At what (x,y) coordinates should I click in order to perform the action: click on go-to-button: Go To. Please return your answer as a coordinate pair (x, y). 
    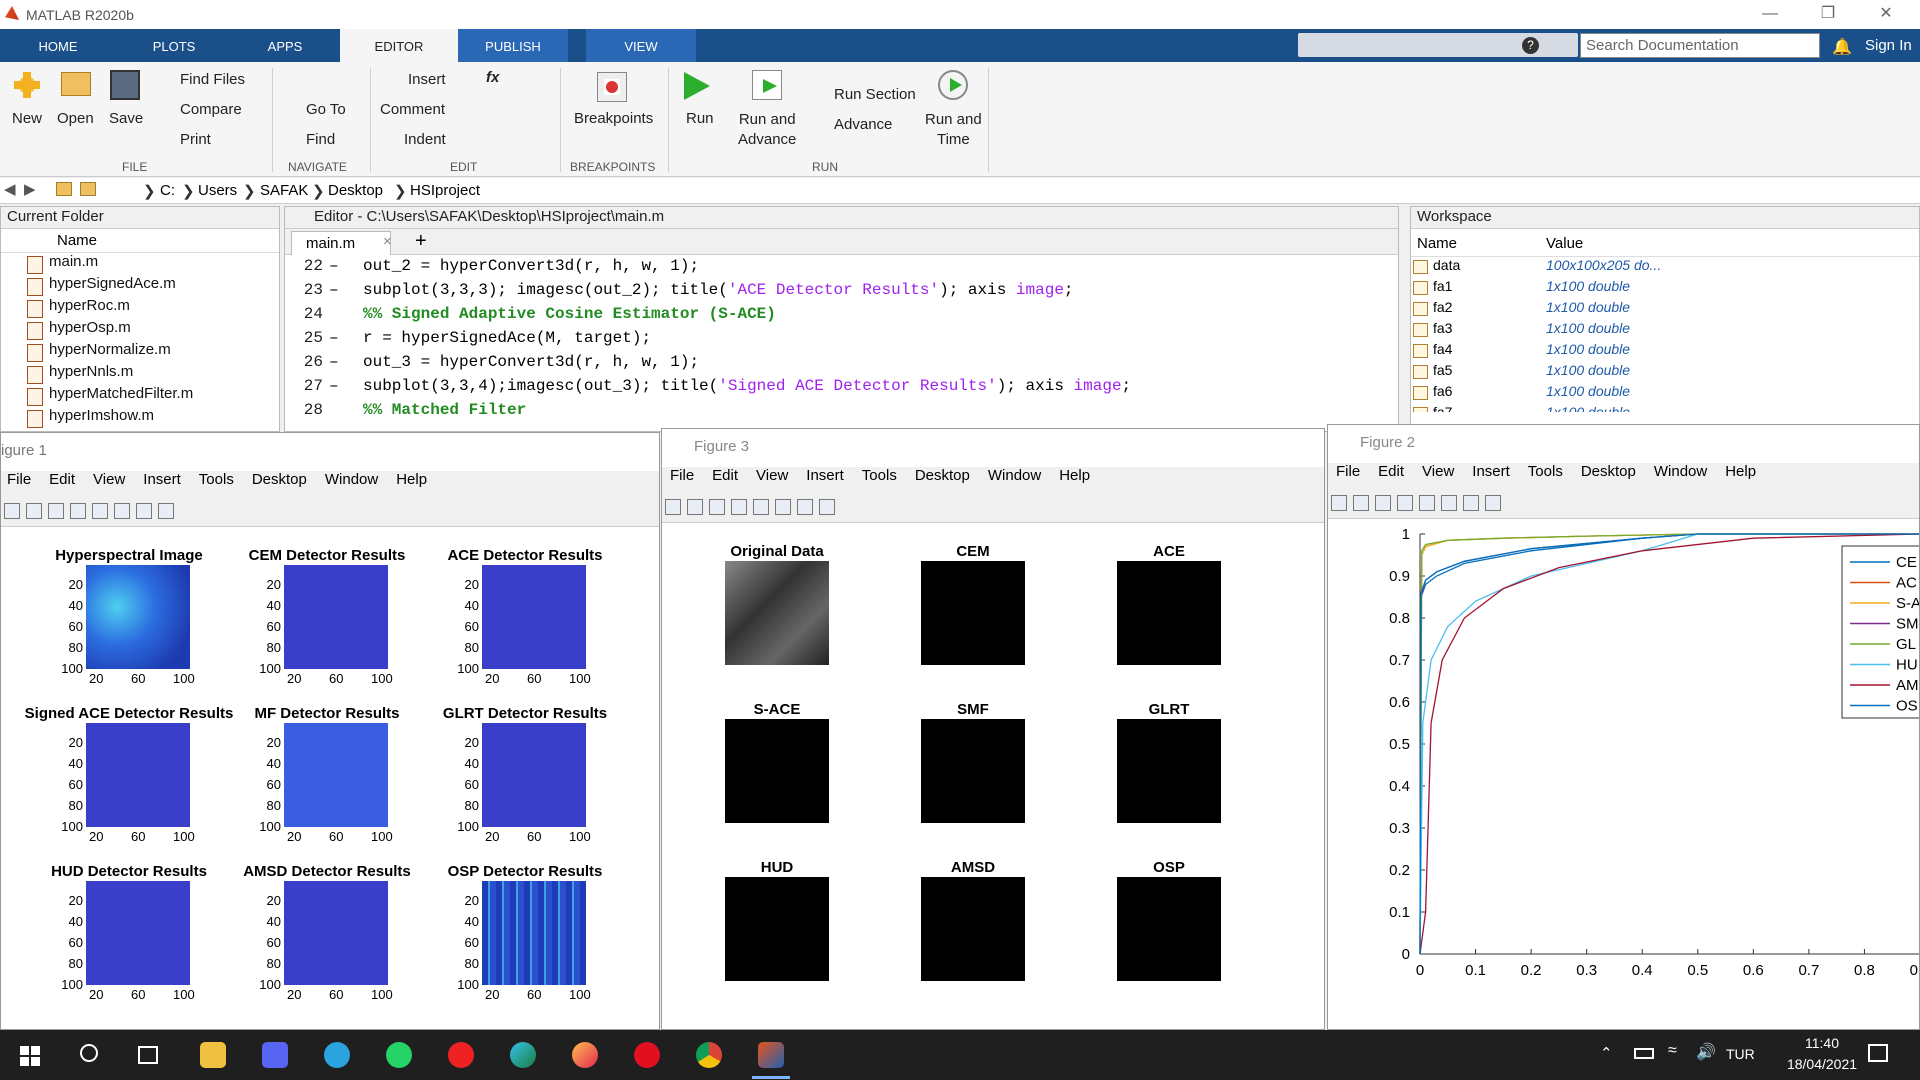
    Looking at the image, I should click on (326, 109).